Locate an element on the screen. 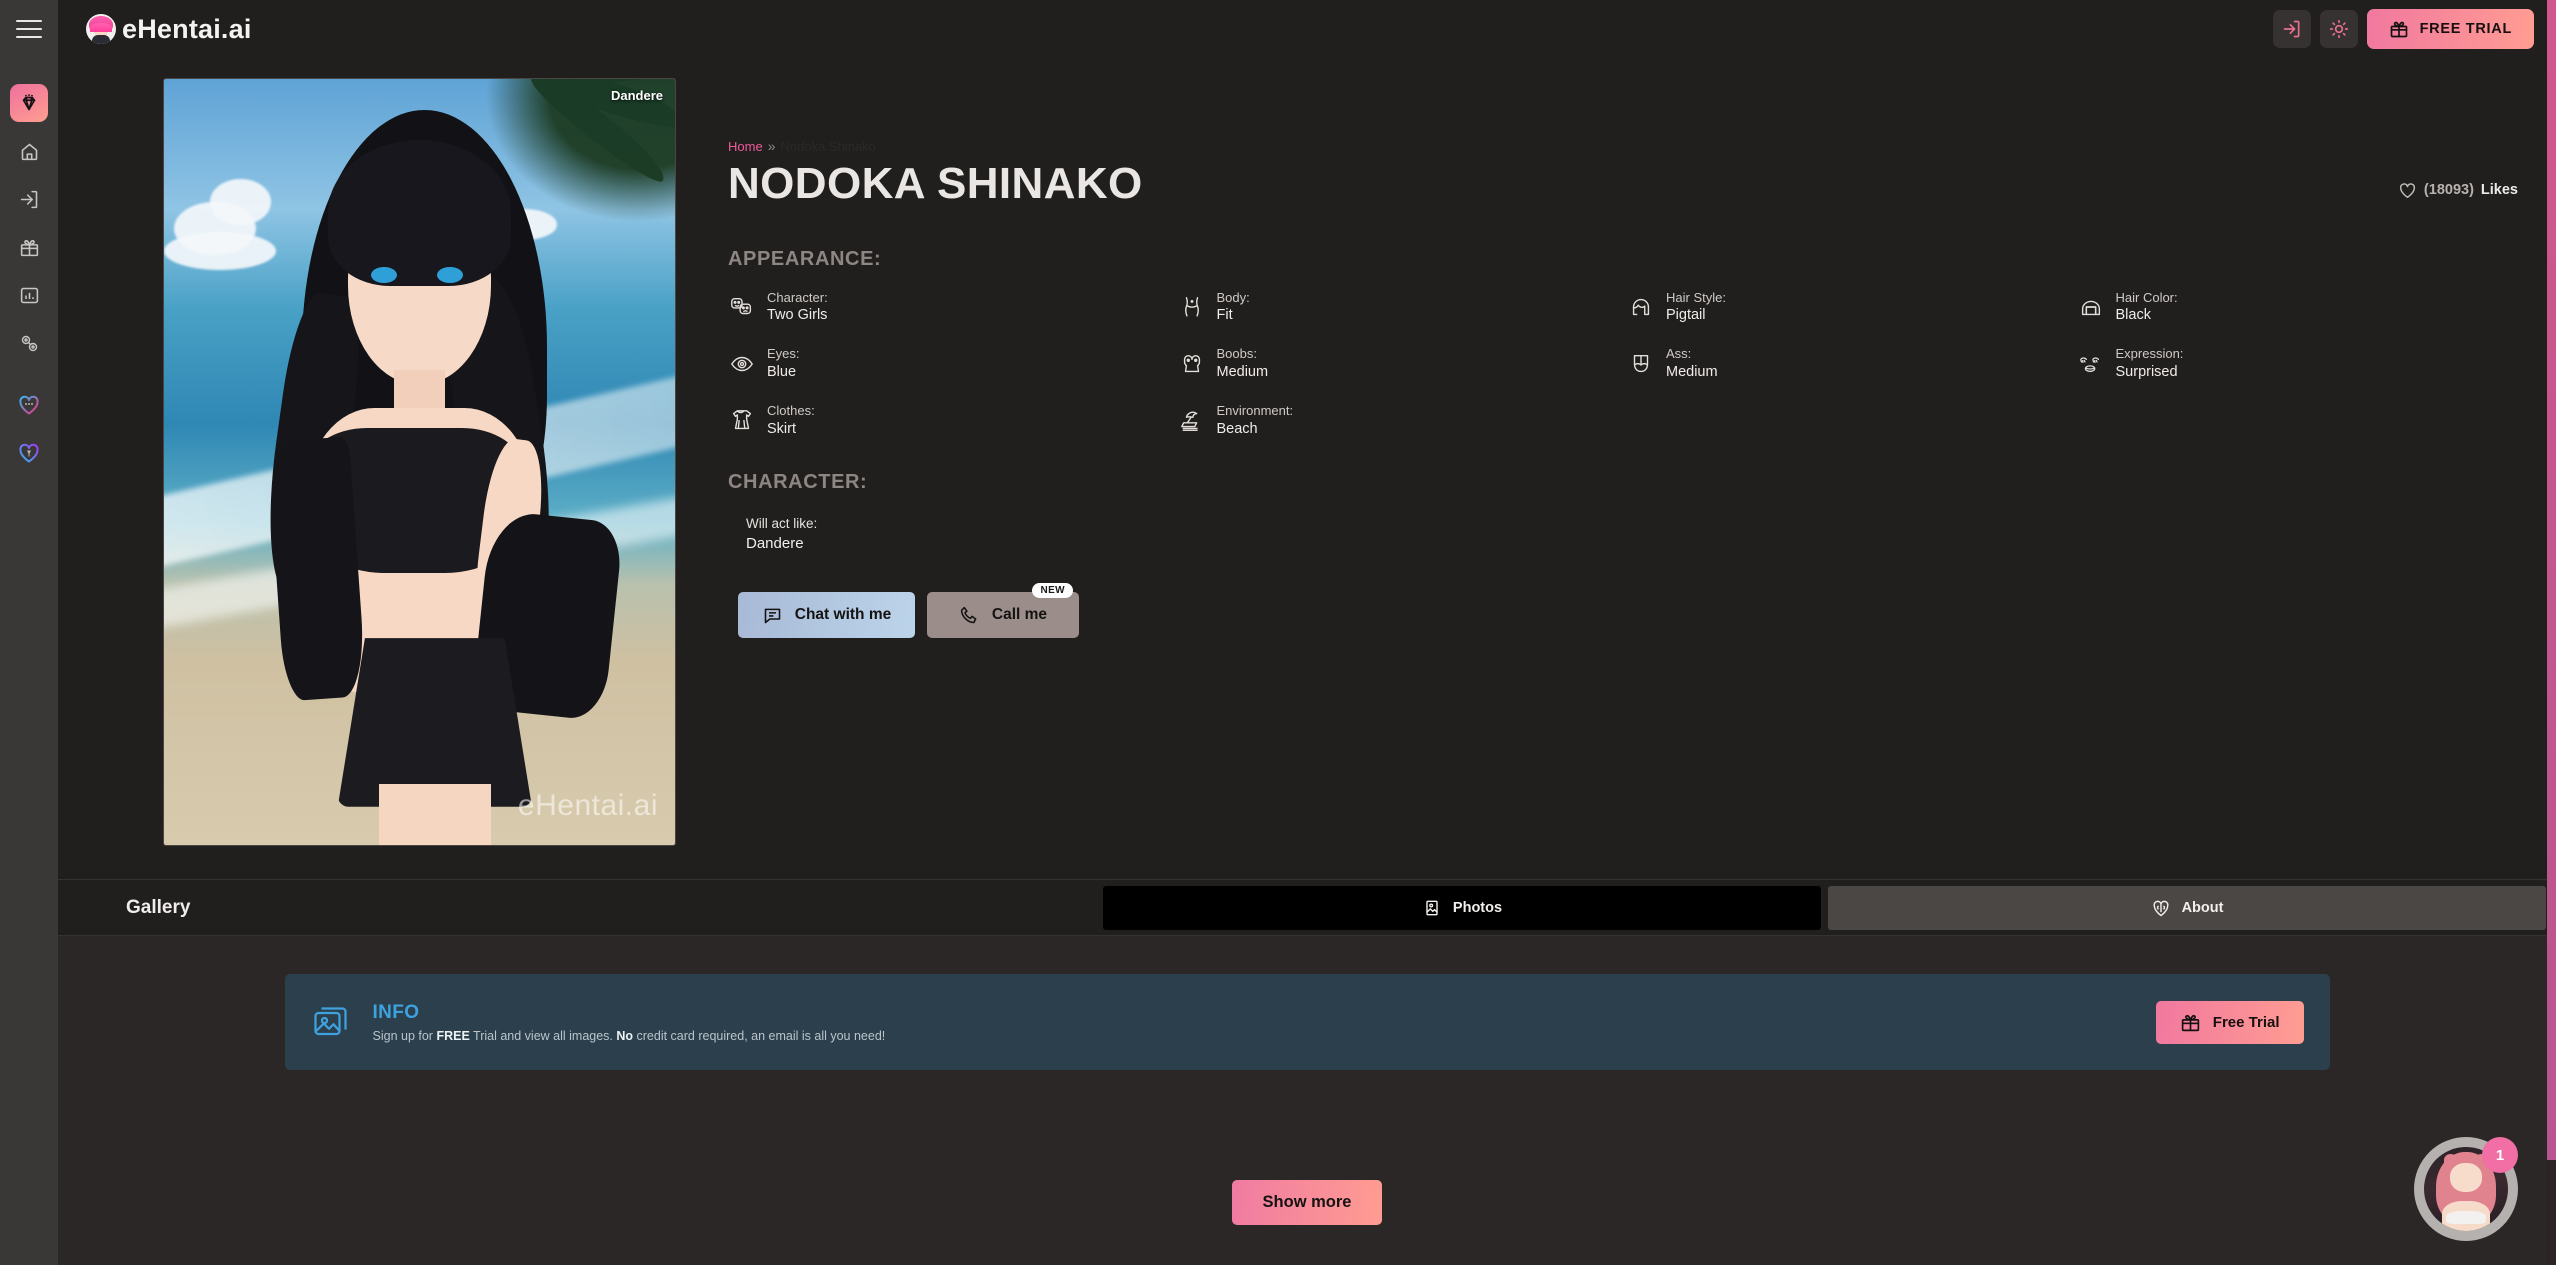  attribute-key: Clothes: is located at coordinates (791, 411).